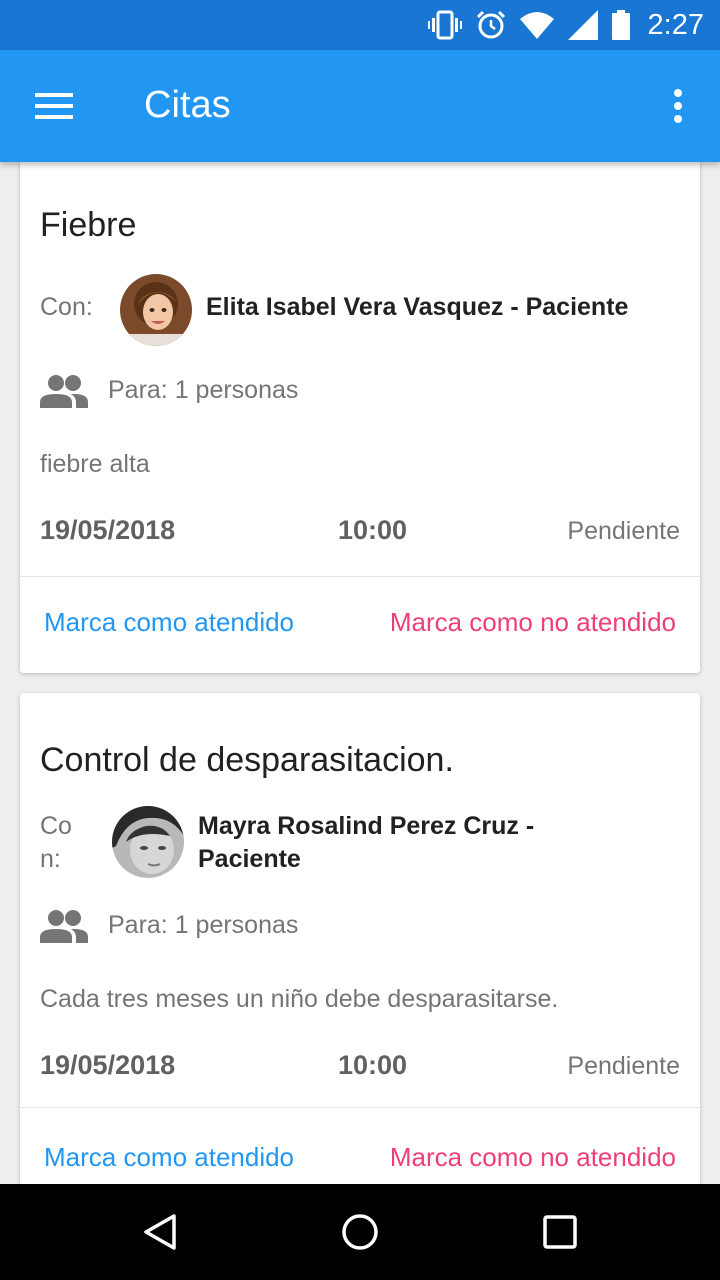  Describe the element at coordinates (366, 843) in the screenshot. I see `person-name: Mayra Rosalind Perez Cruz - Paciente` at that location.